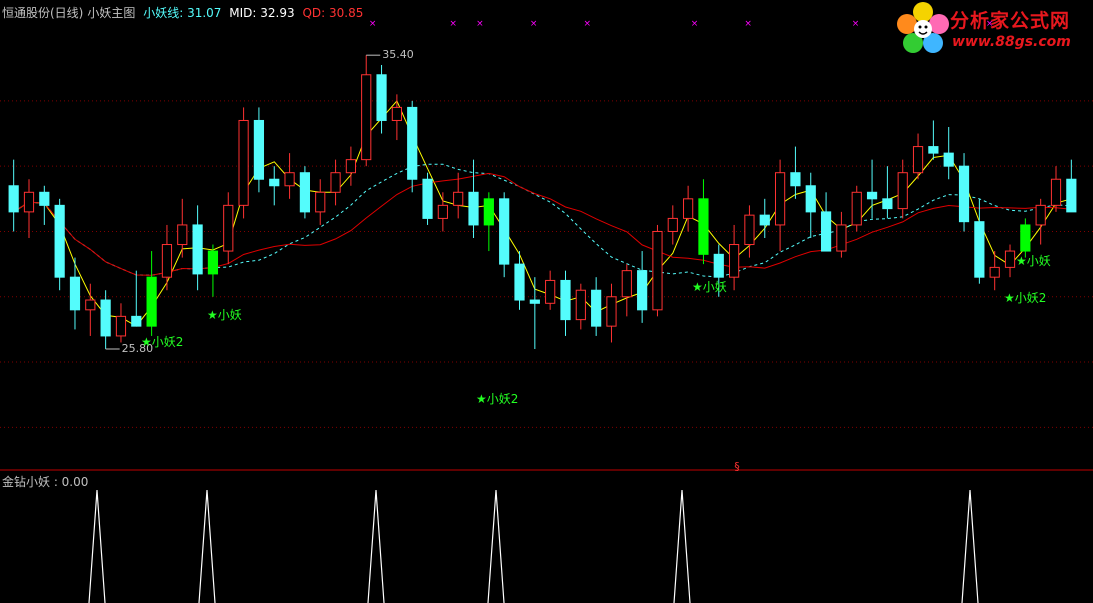  I want to click on mid-value: MID: 32.93, so click(262, 13).